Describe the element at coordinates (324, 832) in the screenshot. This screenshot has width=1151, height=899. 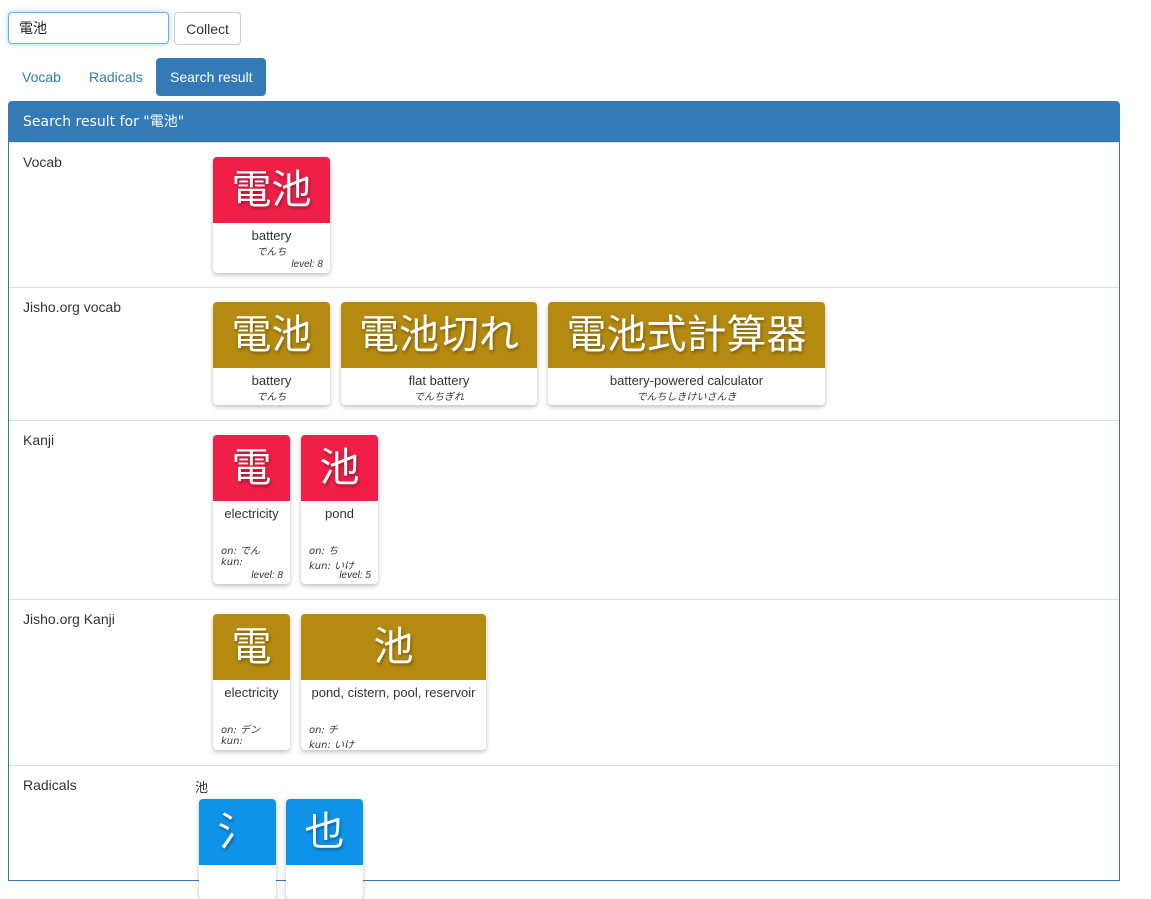
I see `card-characters: 也` at that location.